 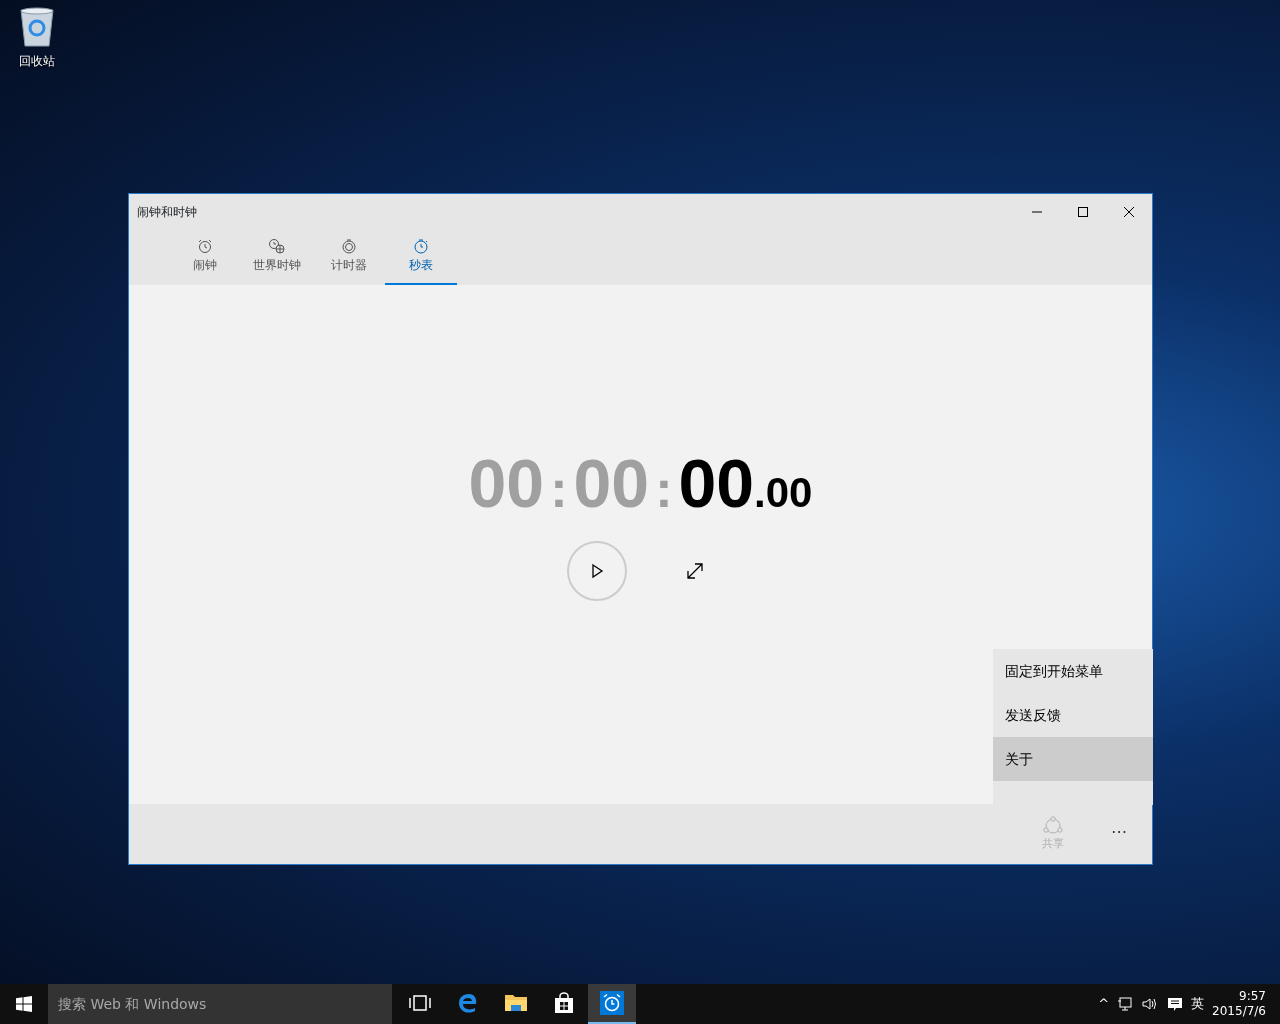 I want to click on tab: 世界时钟, so click(x=277, y=257).